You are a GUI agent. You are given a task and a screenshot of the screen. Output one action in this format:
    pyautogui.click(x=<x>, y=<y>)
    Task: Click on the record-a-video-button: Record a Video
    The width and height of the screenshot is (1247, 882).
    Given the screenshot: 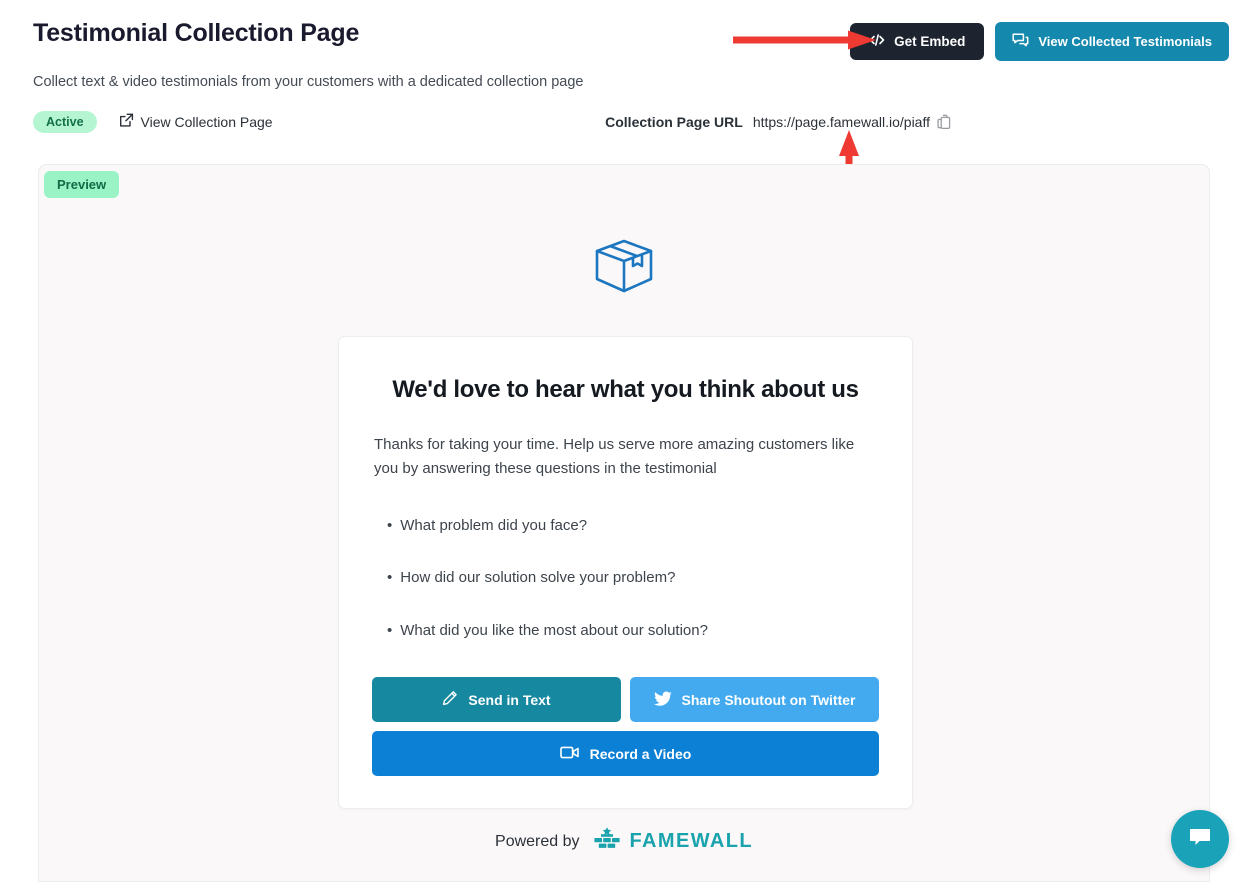 What is the action you would take?
    pyautogui.click(x=625, y=754)
    